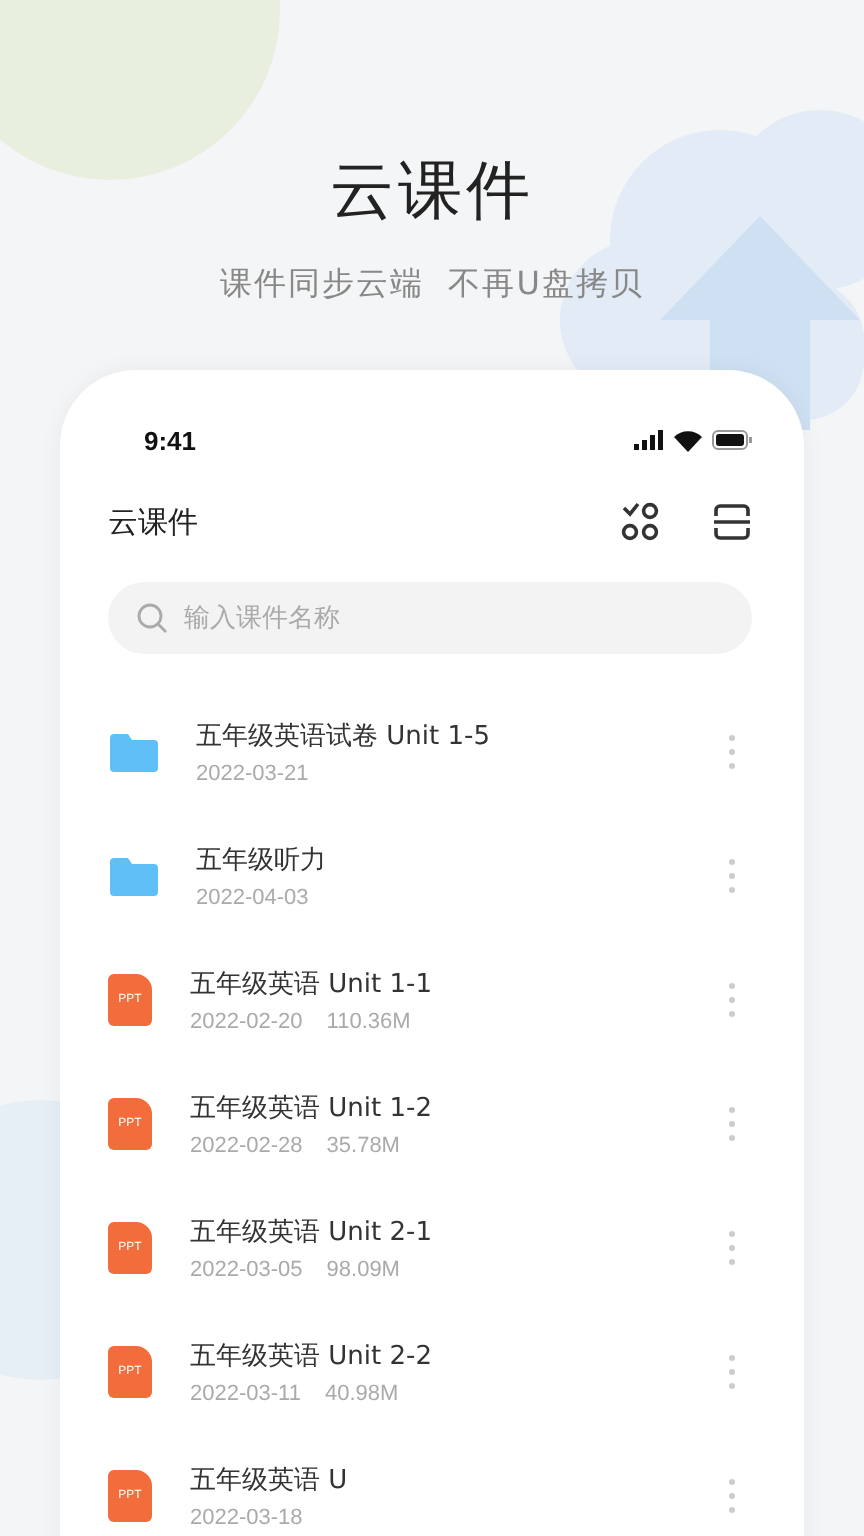  What do you see at coordinates (312, 1109) in the screenshot?
I see `file-name: 五年级英语 Unit 1-2` at bounding box center [312, 1109].